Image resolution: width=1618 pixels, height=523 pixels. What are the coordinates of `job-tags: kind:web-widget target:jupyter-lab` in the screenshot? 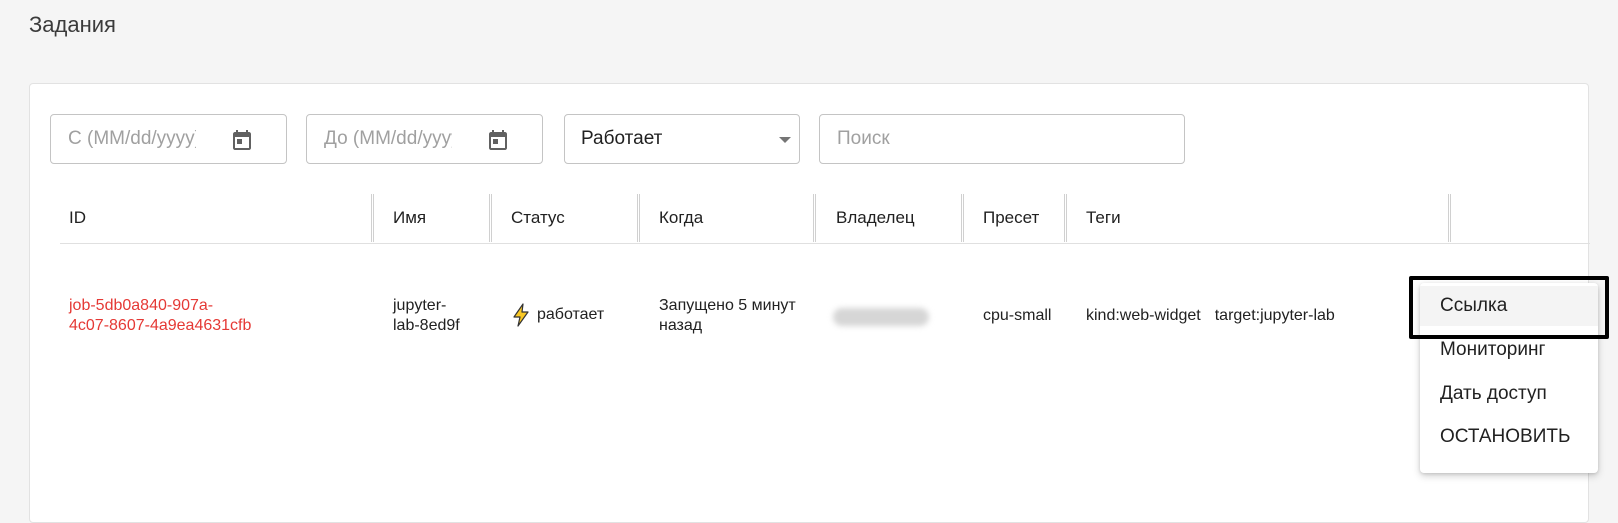 It's located at (1217, 316).